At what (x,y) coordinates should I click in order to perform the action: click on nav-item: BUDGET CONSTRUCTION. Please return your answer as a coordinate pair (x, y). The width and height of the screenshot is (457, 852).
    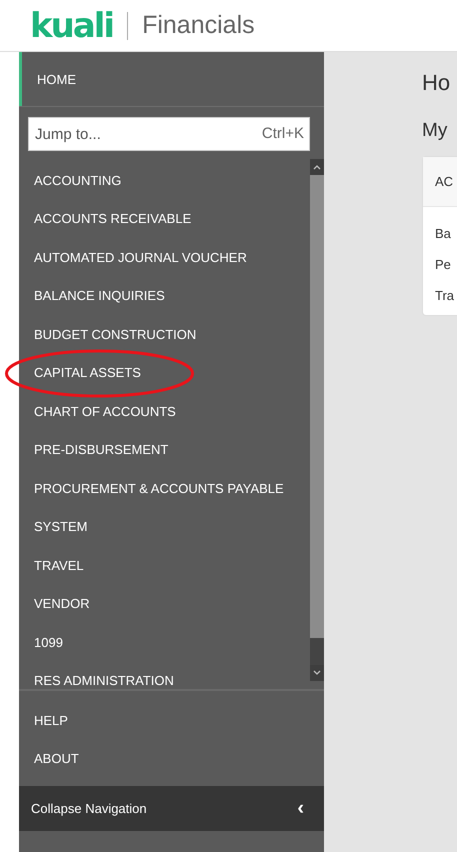
    Looking at the image, I should click on (164, 334).